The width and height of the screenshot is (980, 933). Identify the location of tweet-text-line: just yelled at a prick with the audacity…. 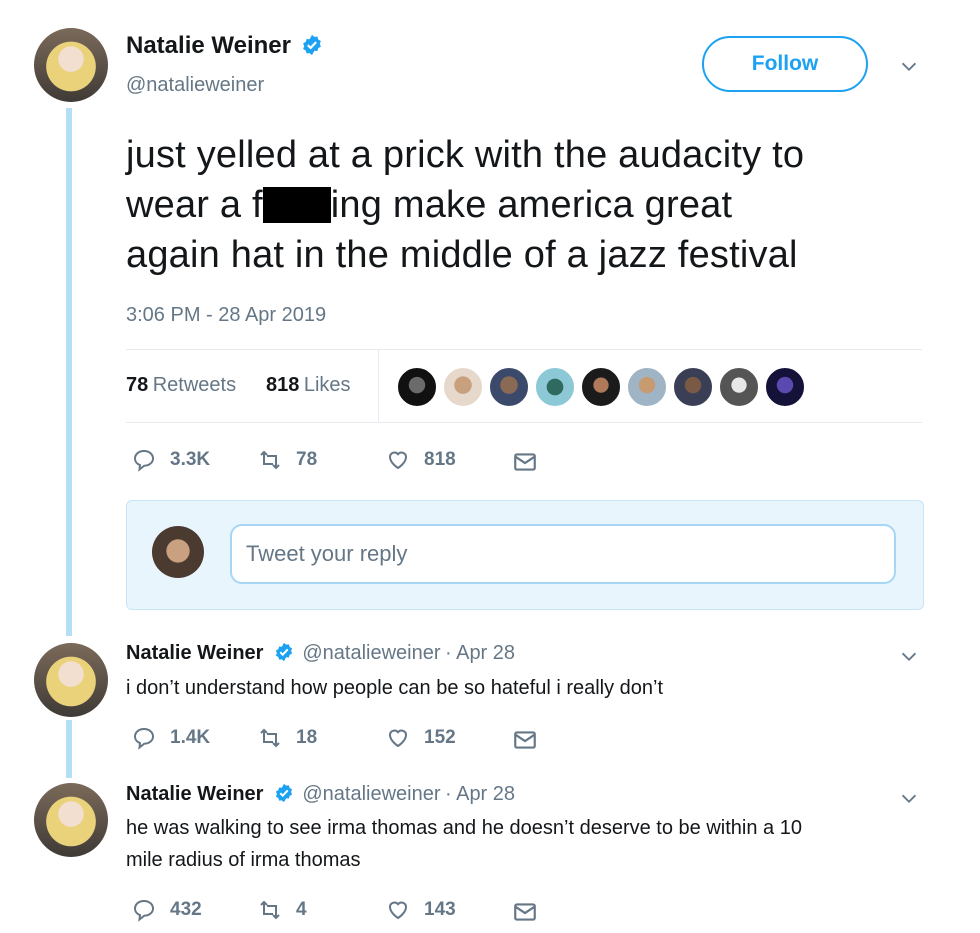
(465, 155).